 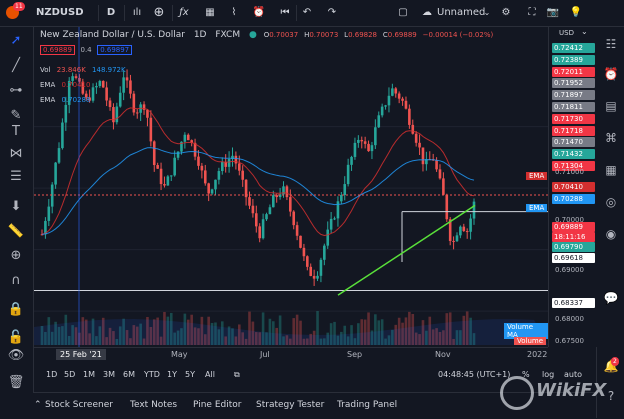 What do you see at coordinates (16, 132) in the screenshot?
I see `text-tool-icon: T` at bounding box center [16, 132].